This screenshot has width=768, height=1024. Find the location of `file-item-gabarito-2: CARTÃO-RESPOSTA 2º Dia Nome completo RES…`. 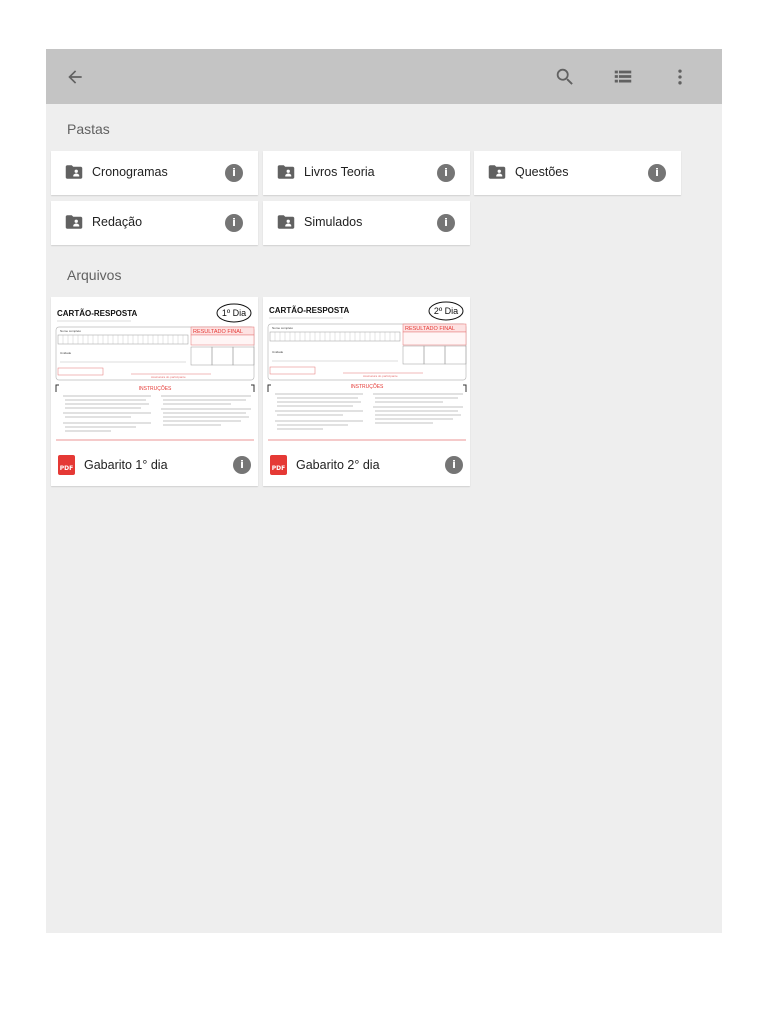

file-item-gabarito-2: CARTÃO-RESPOSTA 2º Dia Nome completo RES… is located at coordinates (366, 391).